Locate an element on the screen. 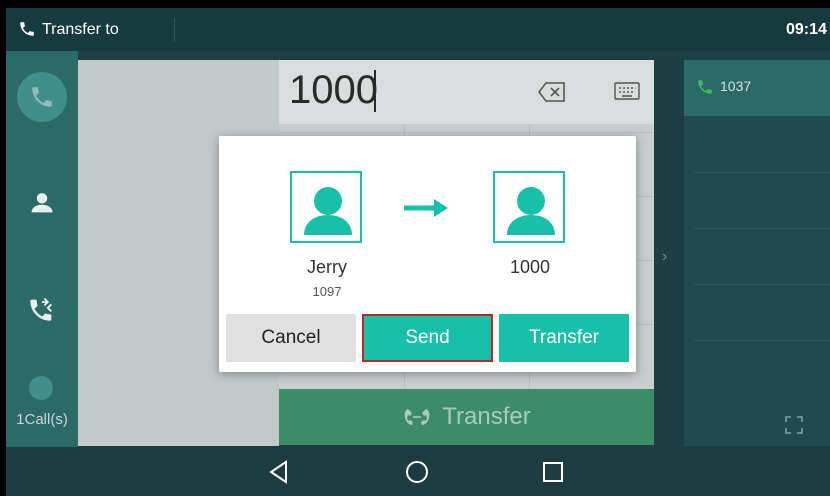 The height and width of the screenshot is (496, 830). transfer-softkey: Transfer is located at coordinates (466, 417).